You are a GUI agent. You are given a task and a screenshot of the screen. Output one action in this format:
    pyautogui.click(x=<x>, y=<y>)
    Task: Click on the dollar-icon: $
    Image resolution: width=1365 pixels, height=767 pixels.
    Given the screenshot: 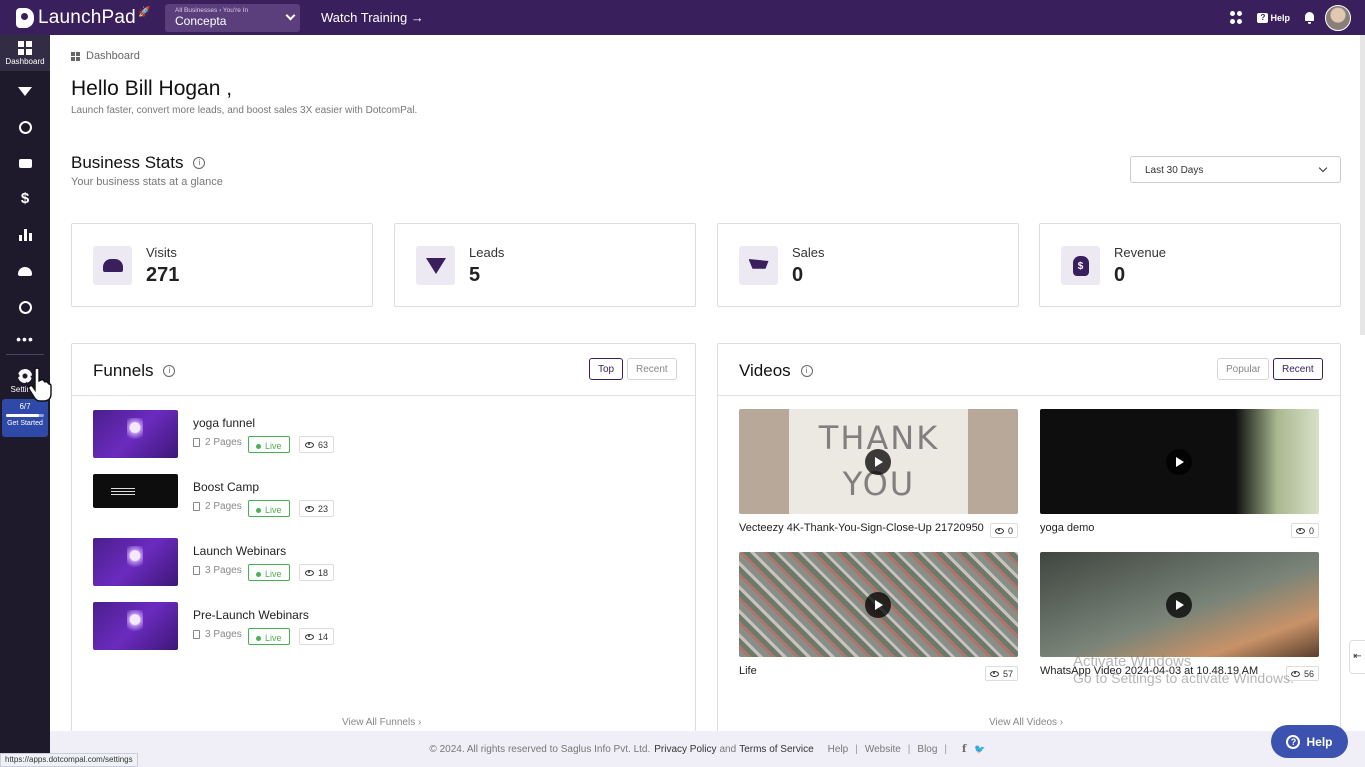 What is the action you would take?
    pyautogui.click(x=25, y=198)
    